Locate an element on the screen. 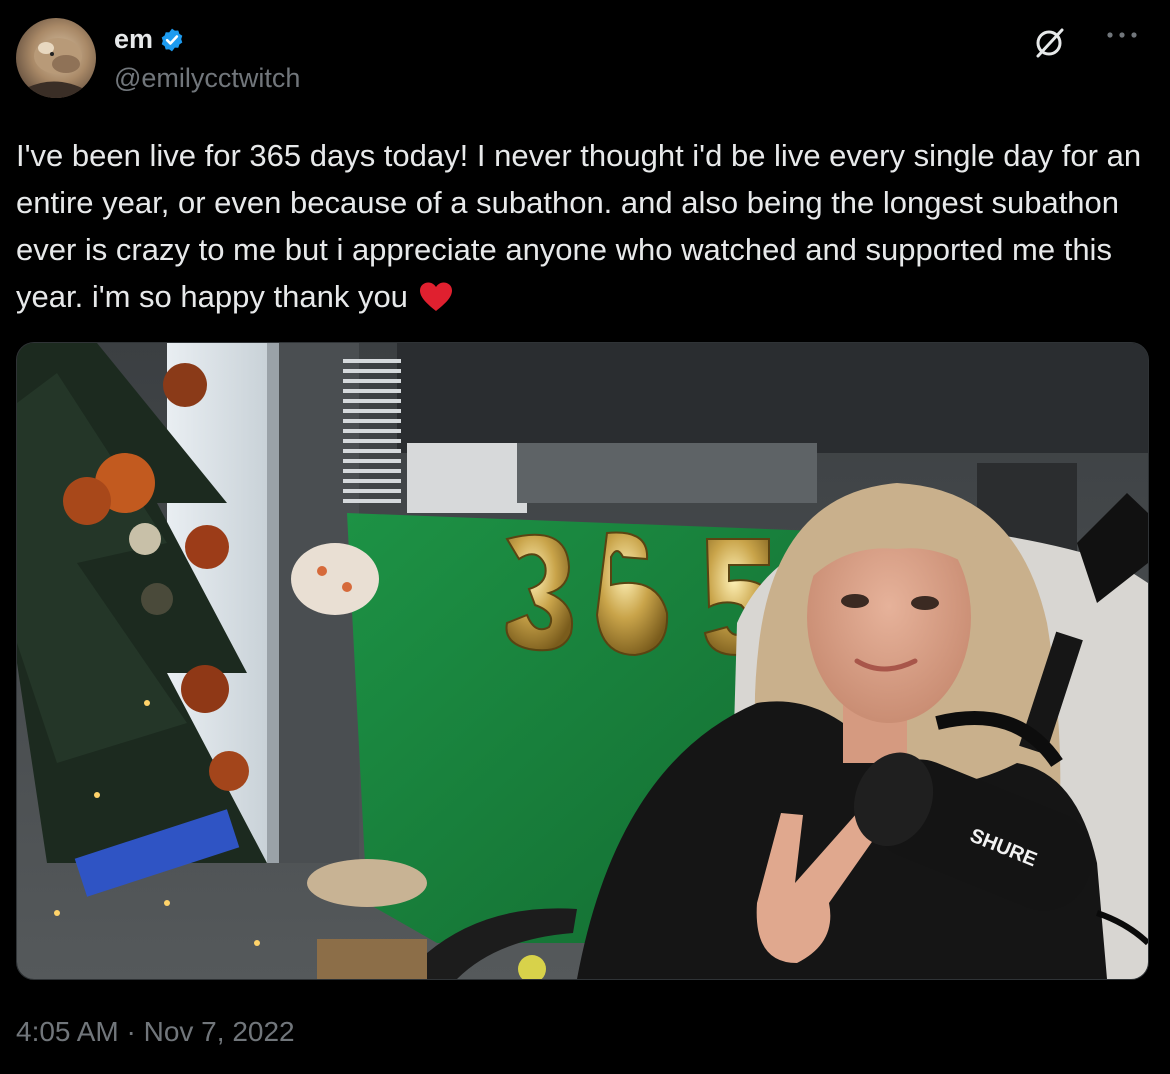  author-handle: @emilycctwitch is located at coordinates (207, 78).